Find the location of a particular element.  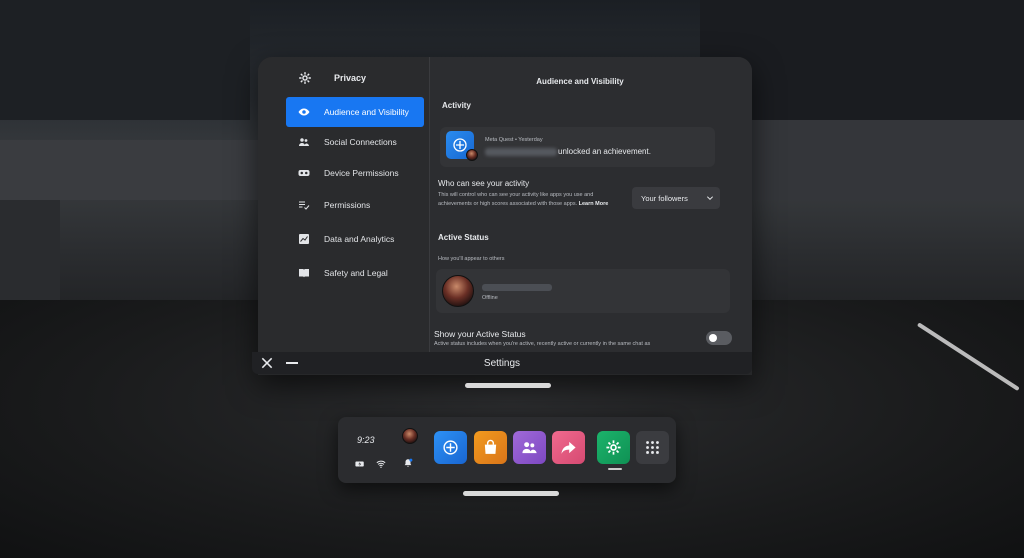

active-status-toggle is located at coordinates (719, 338).